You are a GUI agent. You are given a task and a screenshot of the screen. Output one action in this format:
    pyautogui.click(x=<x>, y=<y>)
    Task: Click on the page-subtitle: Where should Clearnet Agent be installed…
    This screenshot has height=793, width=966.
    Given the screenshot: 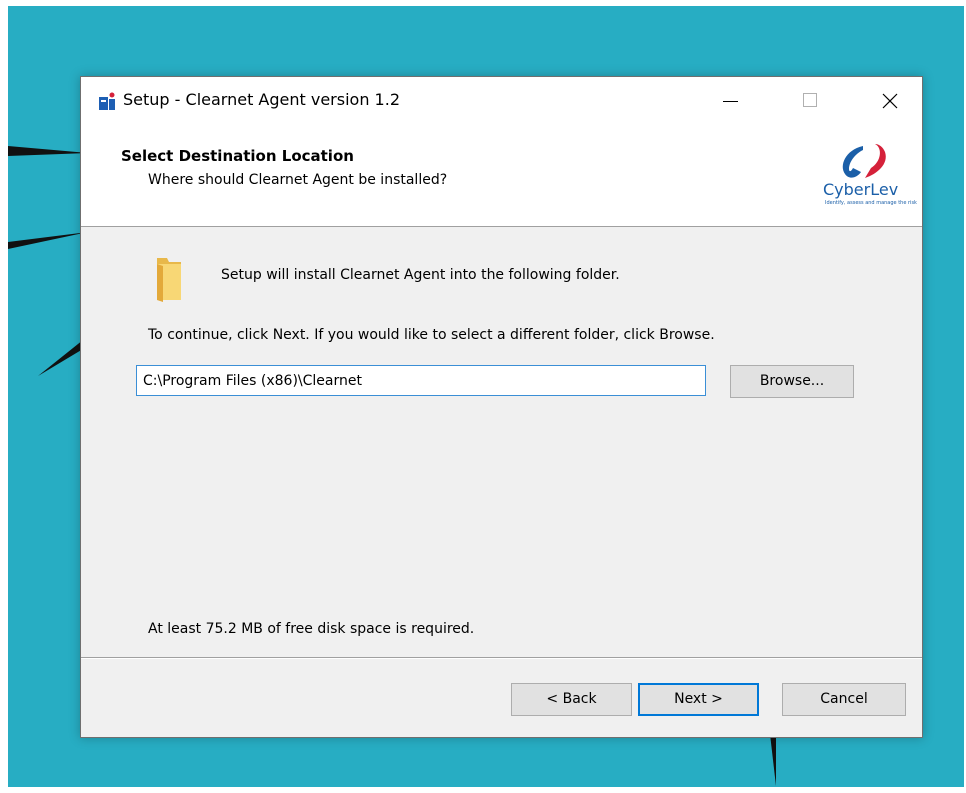 What is the action you would take?
    pyautogui.click(x=298, y=180)
    